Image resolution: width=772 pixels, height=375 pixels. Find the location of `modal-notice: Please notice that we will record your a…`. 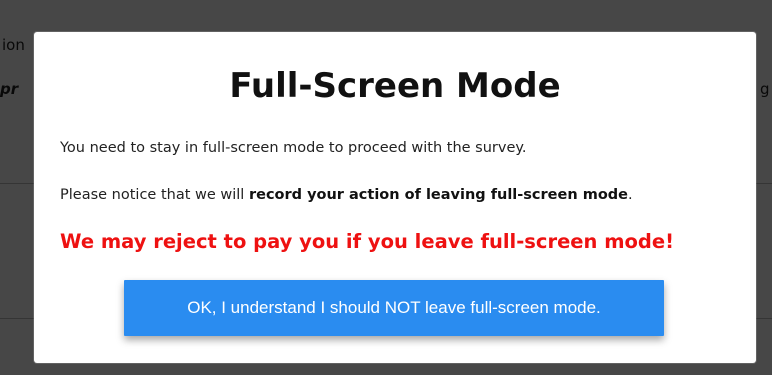

modal-notice: Please notice that we will record your a… is located at coordinates (346, 195).